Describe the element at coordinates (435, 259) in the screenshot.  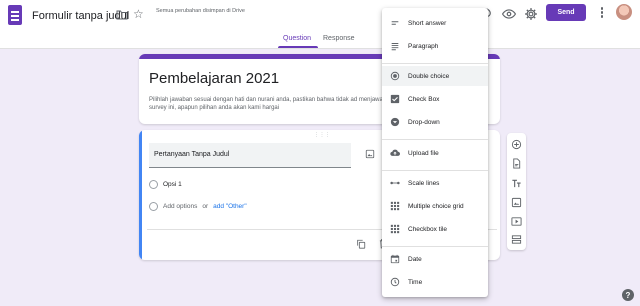
I see `menu-item-date: Date` at that location.